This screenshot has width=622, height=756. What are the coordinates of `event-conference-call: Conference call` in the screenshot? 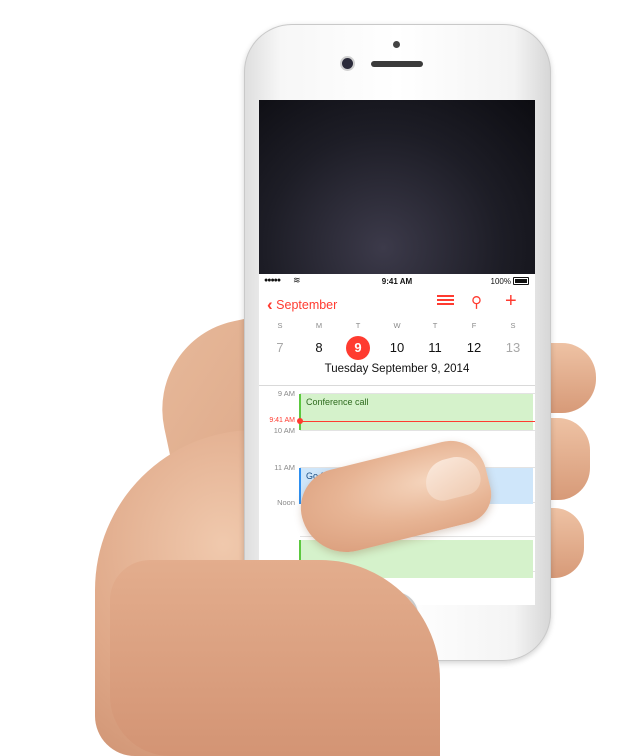 It's located at (416, 412).